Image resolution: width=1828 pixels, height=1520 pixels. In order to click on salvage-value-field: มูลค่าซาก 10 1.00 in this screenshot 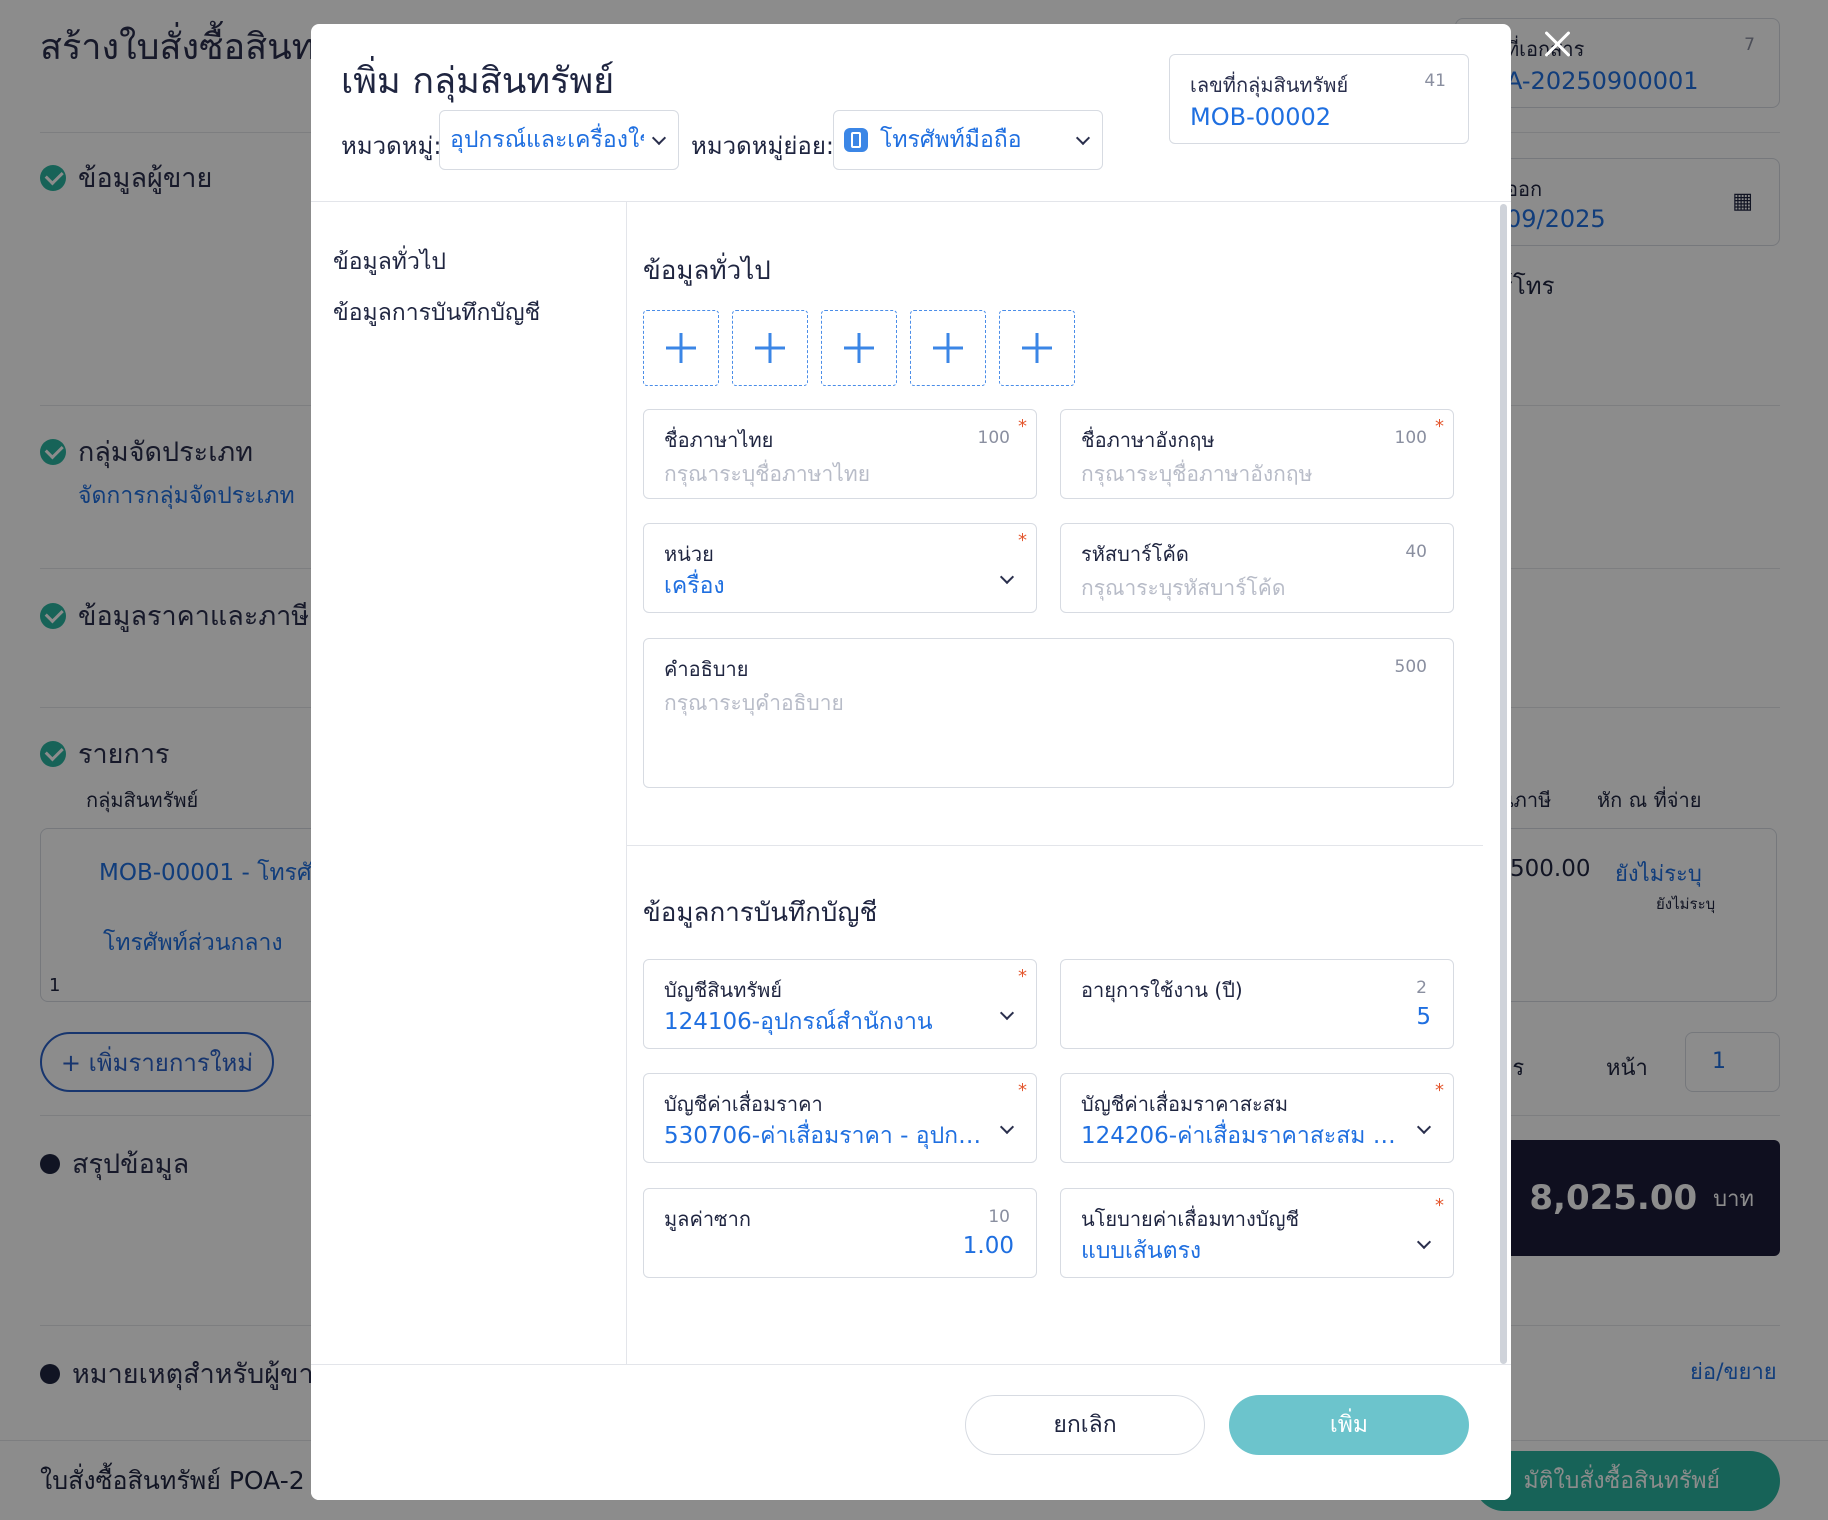, I will do `click(840, 1233)`.